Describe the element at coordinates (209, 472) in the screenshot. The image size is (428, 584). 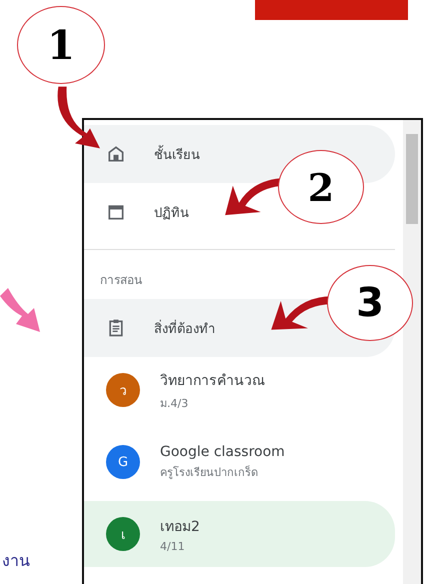
I see `class-subtitle: ครูโรงเรียนปากเกร็ด` at that location.